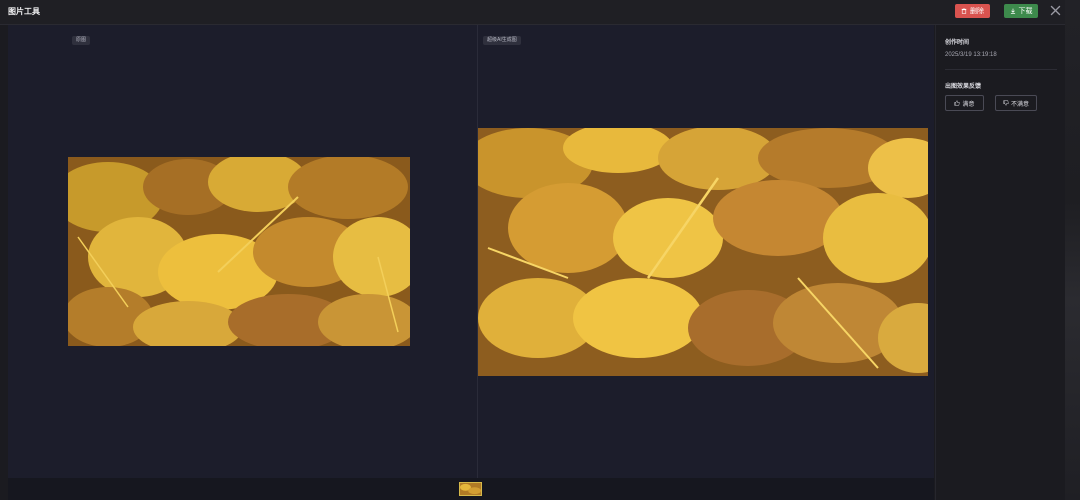 The height and width of the screenshot is (500, 1080). I want to click on satisfied-label: 满意, so click(968, 104).